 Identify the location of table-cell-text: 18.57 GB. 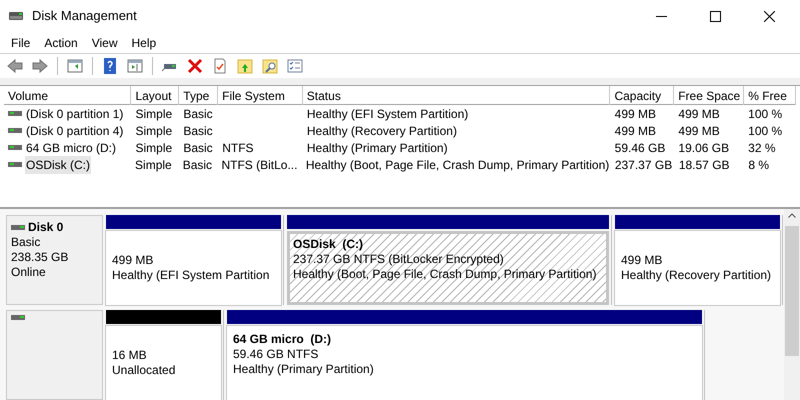
(704, 165).